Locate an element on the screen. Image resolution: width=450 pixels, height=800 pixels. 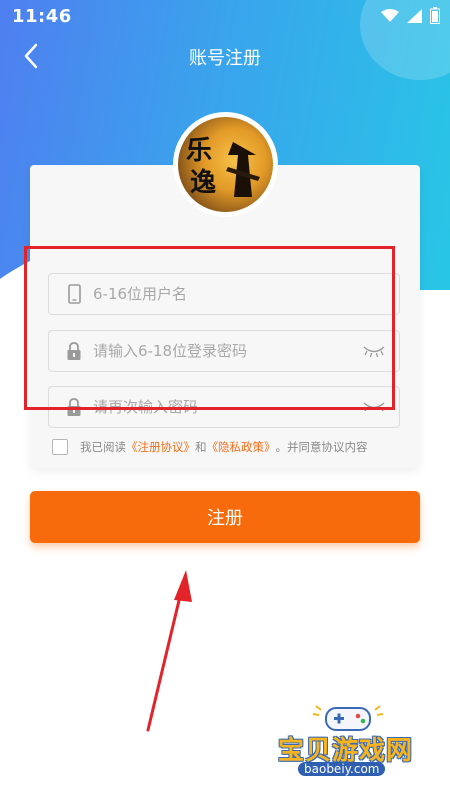
status-icons is located at coordinates (410, 15).